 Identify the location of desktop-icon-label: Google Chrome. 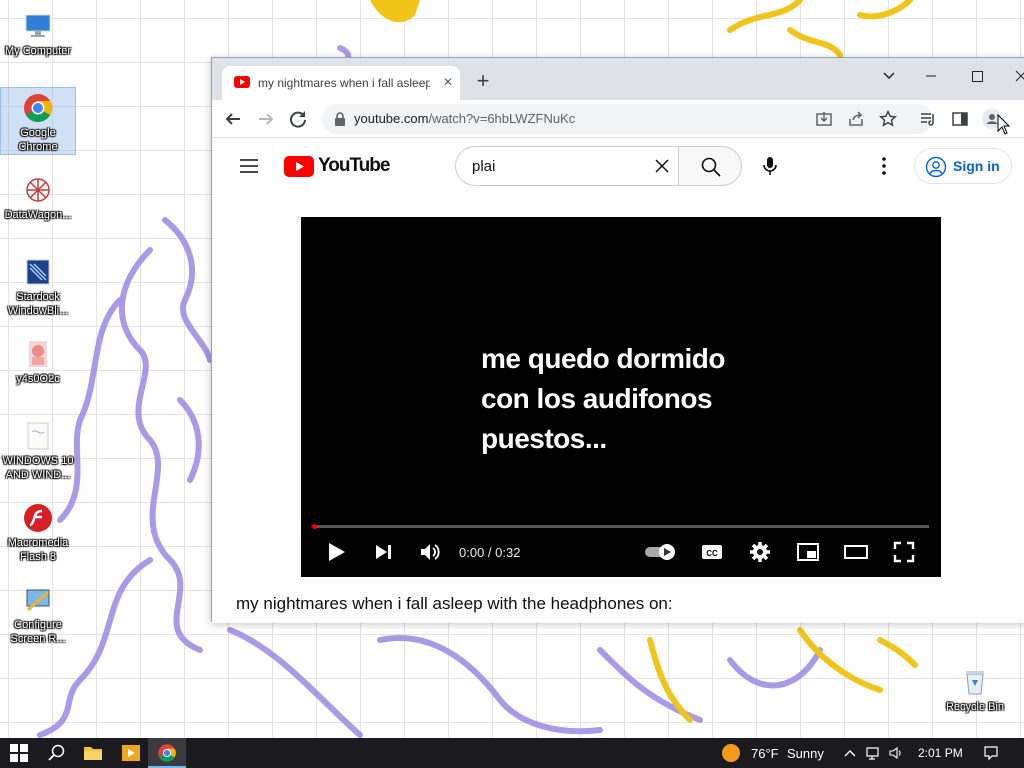
(38, 140).